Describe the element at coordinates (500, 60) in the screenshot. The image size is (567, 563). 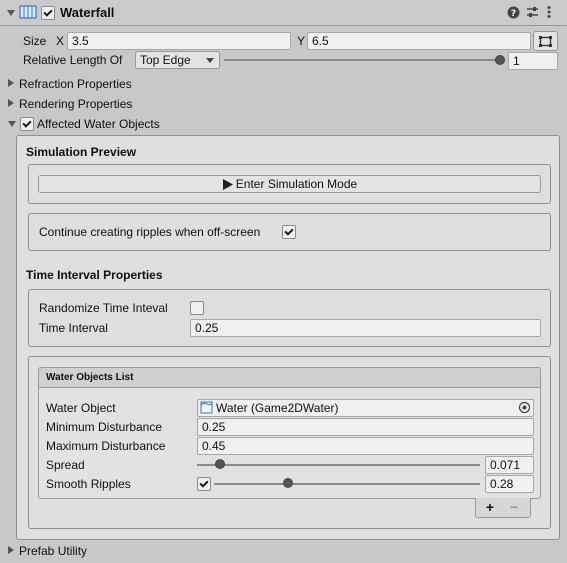
I see `relative-length-slider-thumb` at that location.